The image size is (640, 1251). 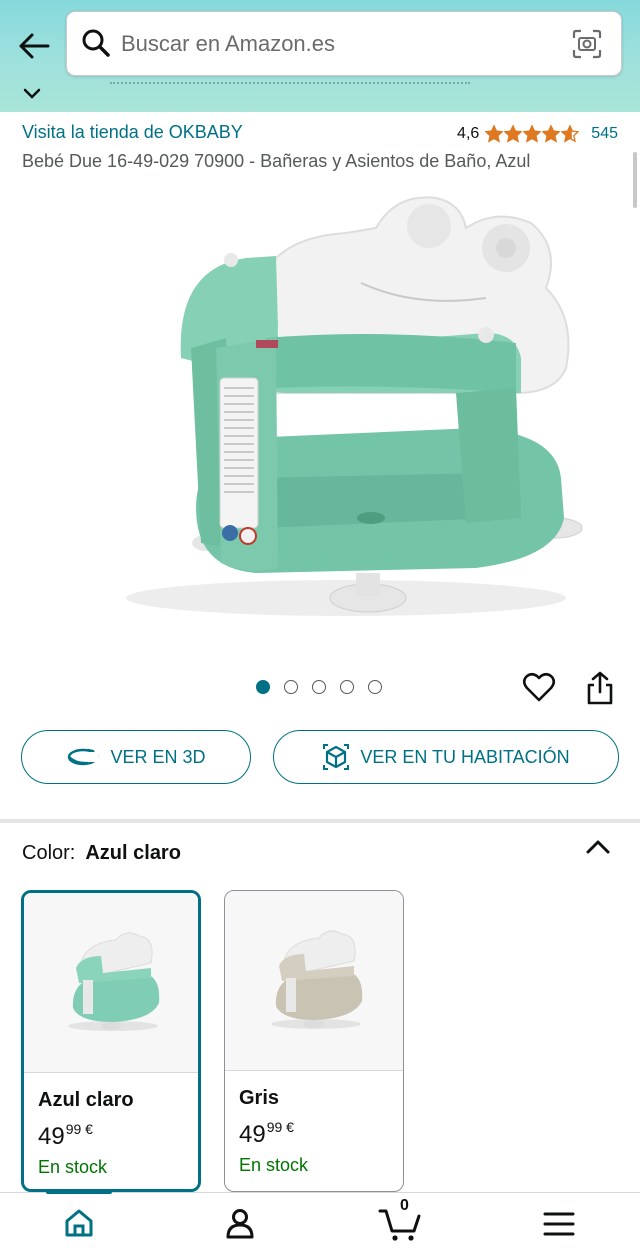 I want to click on bottom-nav: 0, so click(x=320, y=1220).